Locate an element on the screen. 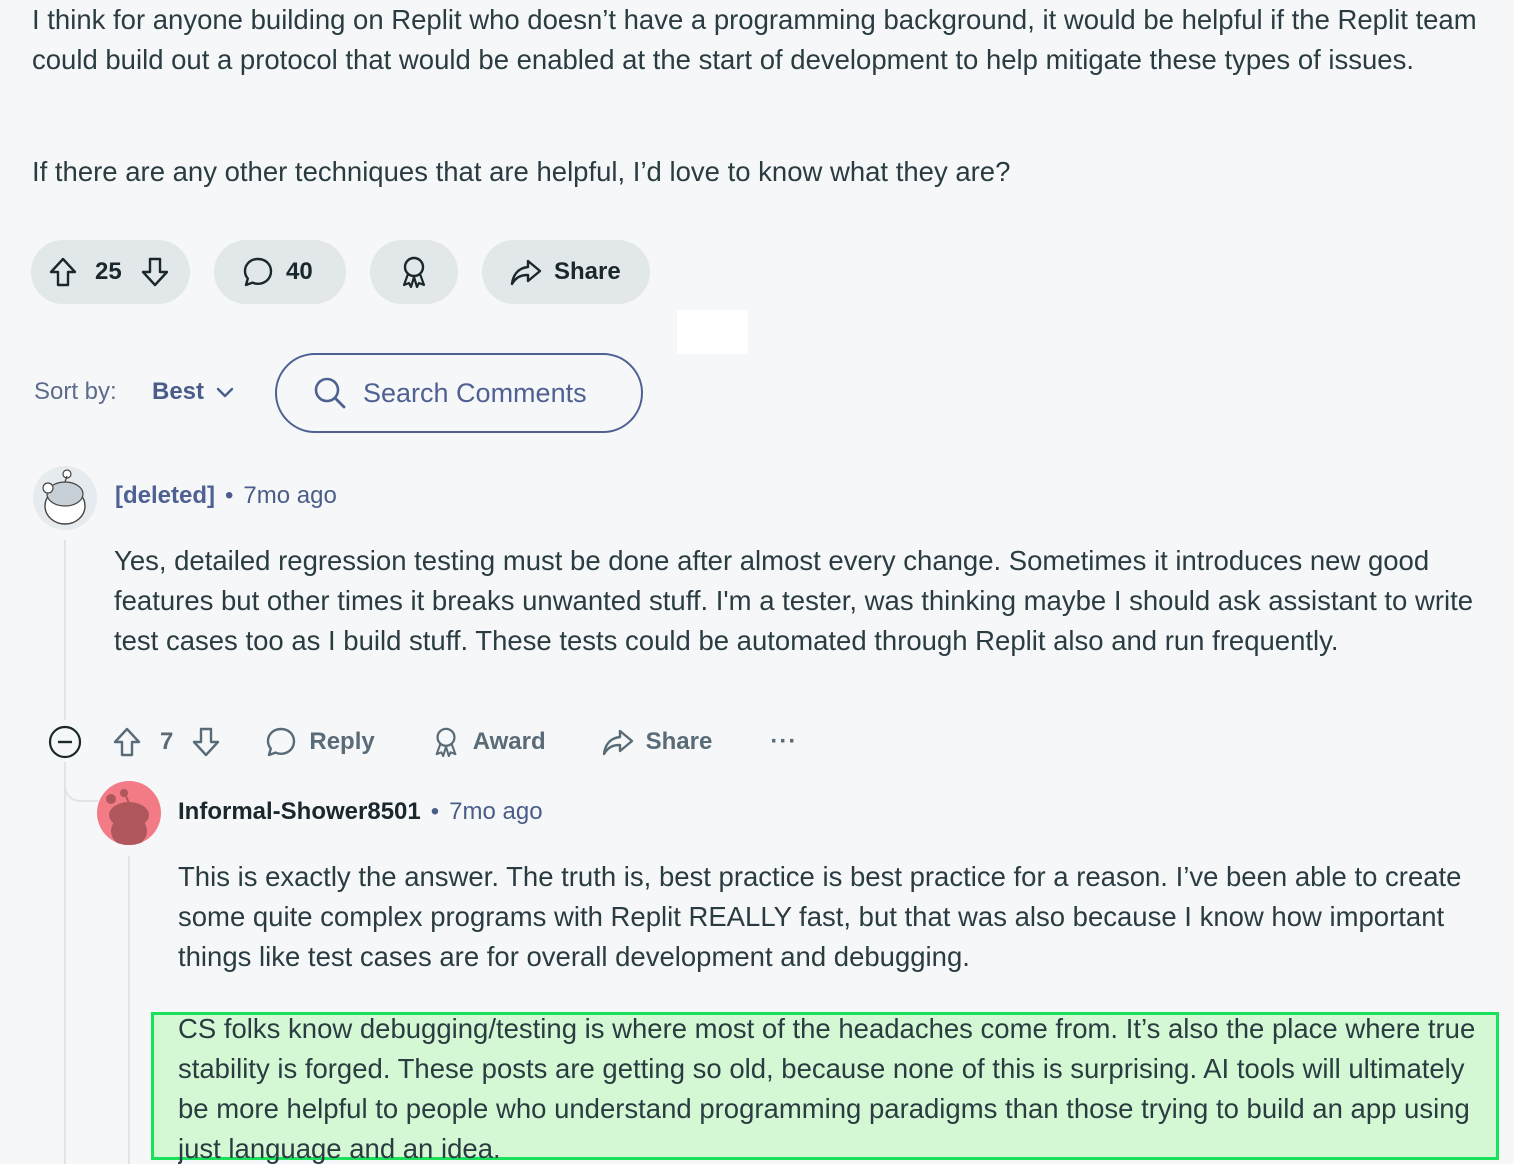  sort-dropdown: Best is located at coordinates (193, 392).